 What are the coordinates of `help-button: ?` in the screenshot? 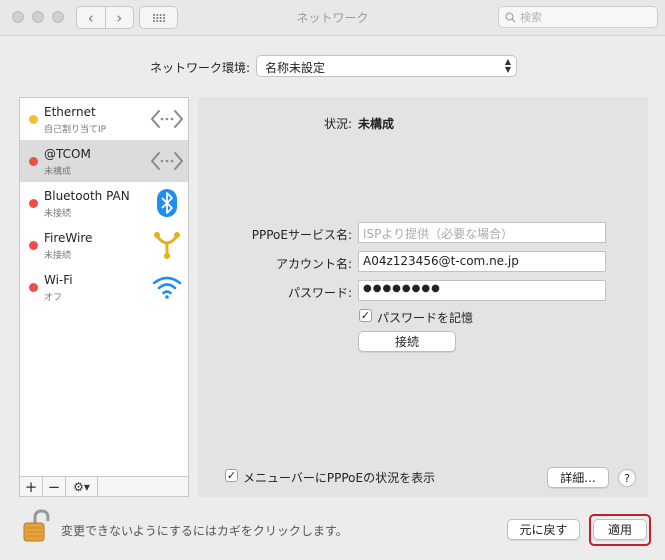 It's located at (627, 478).